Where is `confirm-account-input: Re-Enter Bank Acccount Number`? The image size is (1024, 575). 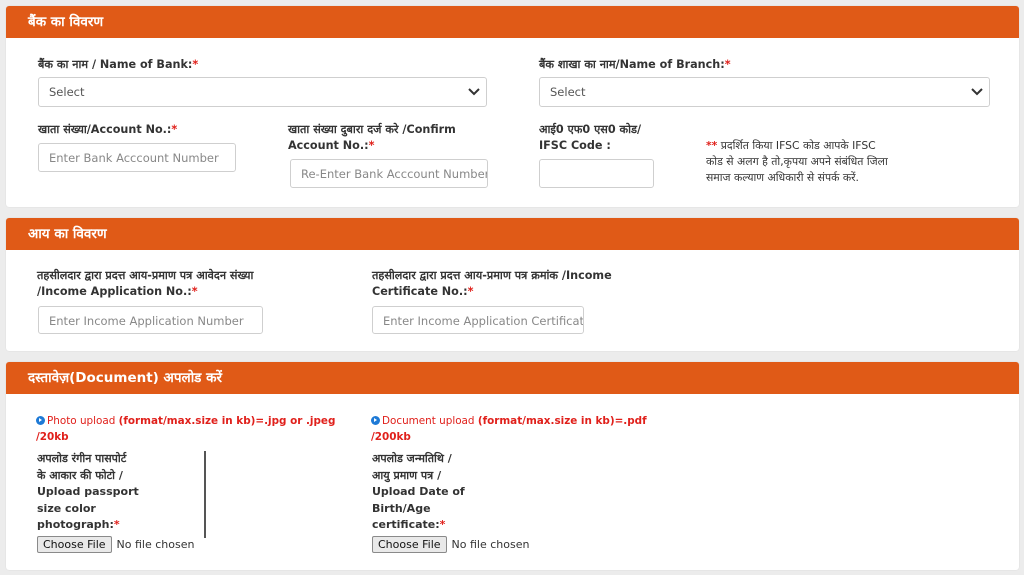
confirm-account-input: Re-Enter Bank Acccount Number is located at coordinates (389, 173).